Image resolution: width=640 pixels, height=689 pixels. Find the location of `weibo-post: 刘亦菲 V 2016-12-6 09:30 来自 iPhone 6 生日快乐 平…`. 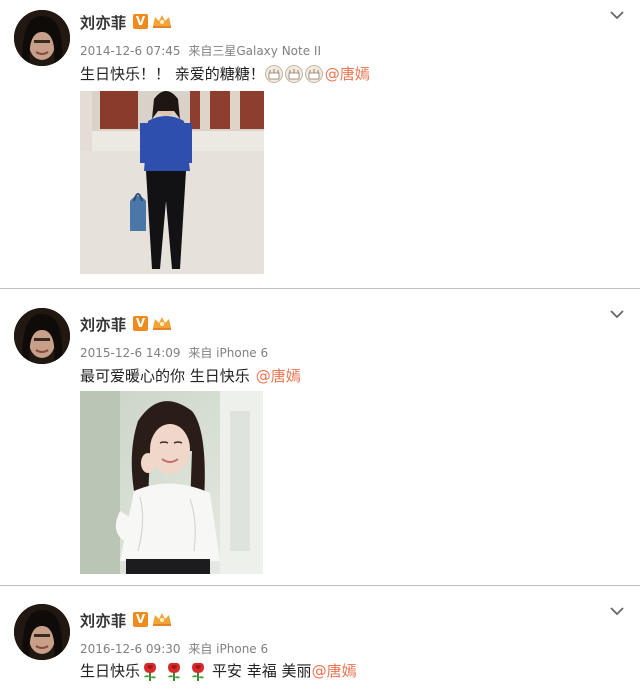

weibo-post: 刘亦菲 V 2016-12-6 09:30 来自 iPhone 6 生日快乐 平… is located at coordinates (320, 637).